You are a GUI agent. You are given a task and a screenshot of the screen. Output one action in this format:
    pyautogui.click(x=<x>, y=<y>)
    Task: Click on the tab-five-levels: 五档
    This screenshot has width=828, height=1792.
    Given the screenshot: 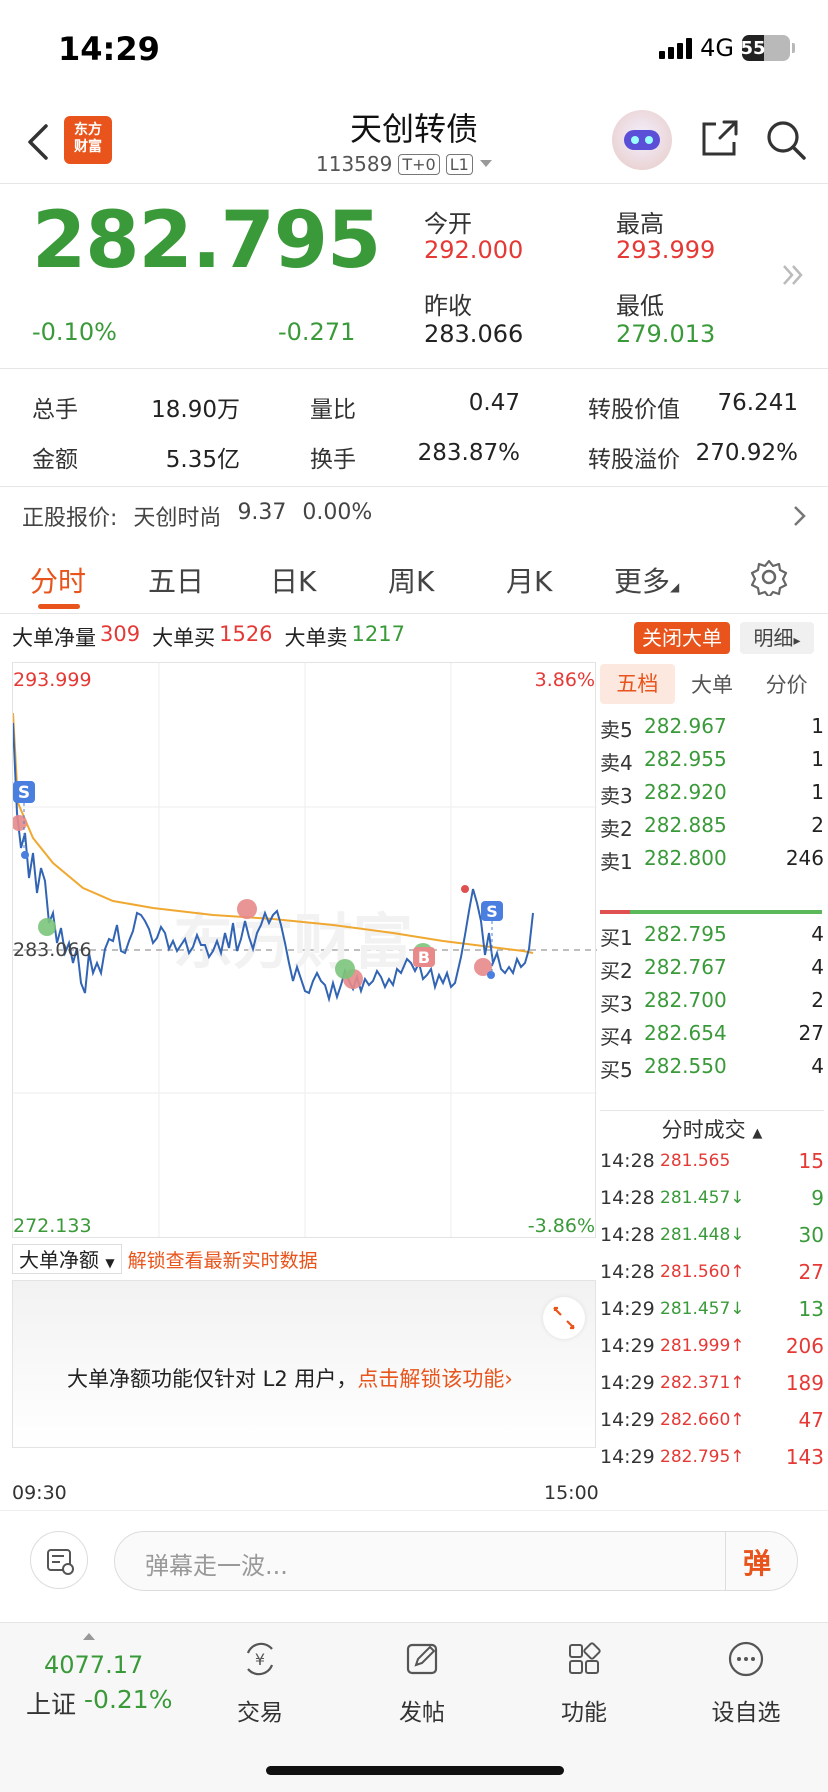 What is the action you would take?
    pyautogui.click(x=637, y=684)
    